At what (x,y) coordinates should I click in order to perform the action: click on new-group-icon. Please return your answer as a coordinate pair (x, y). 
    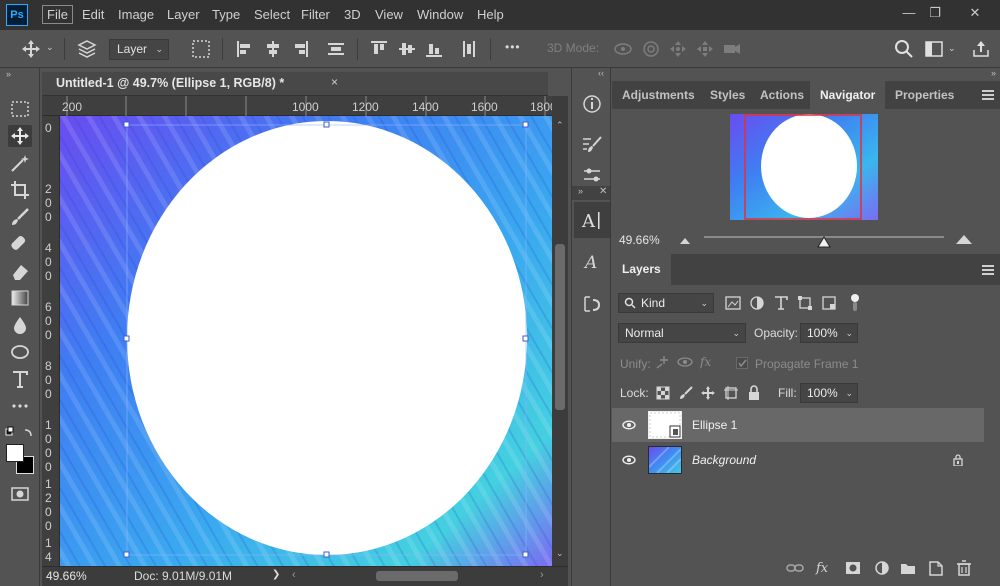
    Looking at the image, I should click on (908, 568).